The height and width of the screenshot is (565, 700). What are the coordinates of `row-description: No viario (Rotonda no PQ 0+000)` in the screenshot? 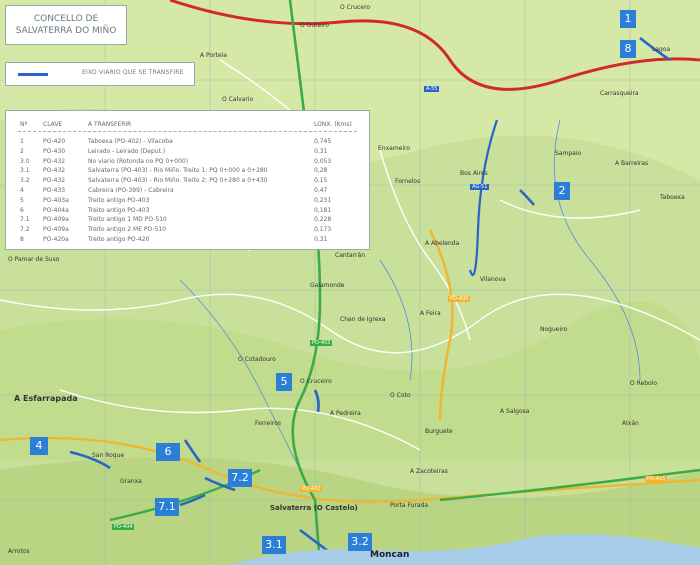 It's located at (138, 161).